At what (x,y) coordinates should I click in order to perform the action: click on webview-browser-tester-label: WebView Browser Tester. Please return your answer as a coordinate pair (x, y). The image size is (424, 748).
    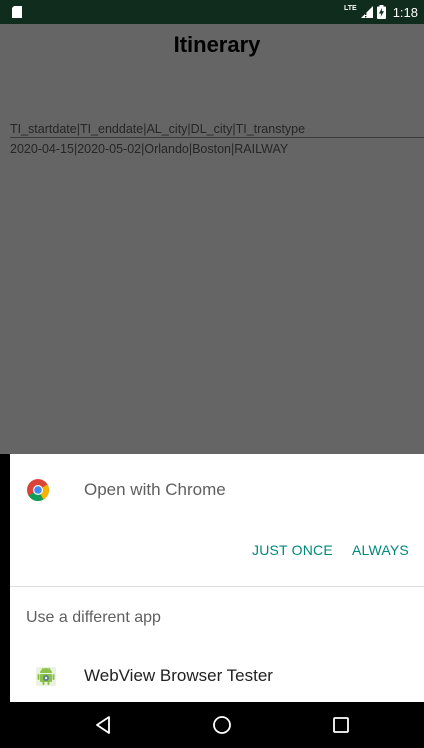
    Looking at the image, I should click on (178, 675).